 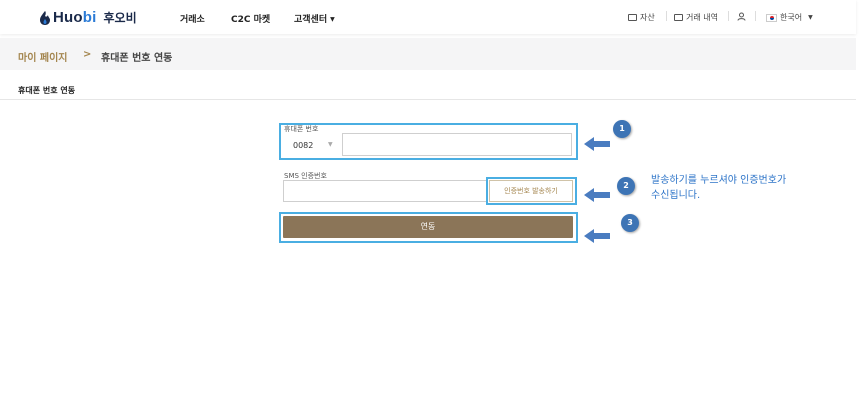 What do you see at coordinates (597, 236) in the screenshot?
I see `annotation-arrow-3-icon` at bounding box center [597, 236].